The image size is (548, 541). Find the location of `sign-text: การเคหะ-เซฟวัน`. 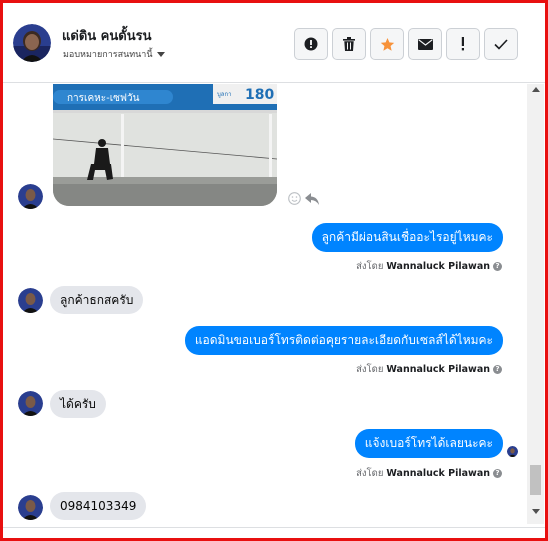

sign-text: การเคหะ-เซฟวัน is located at coordinates (103, 98).